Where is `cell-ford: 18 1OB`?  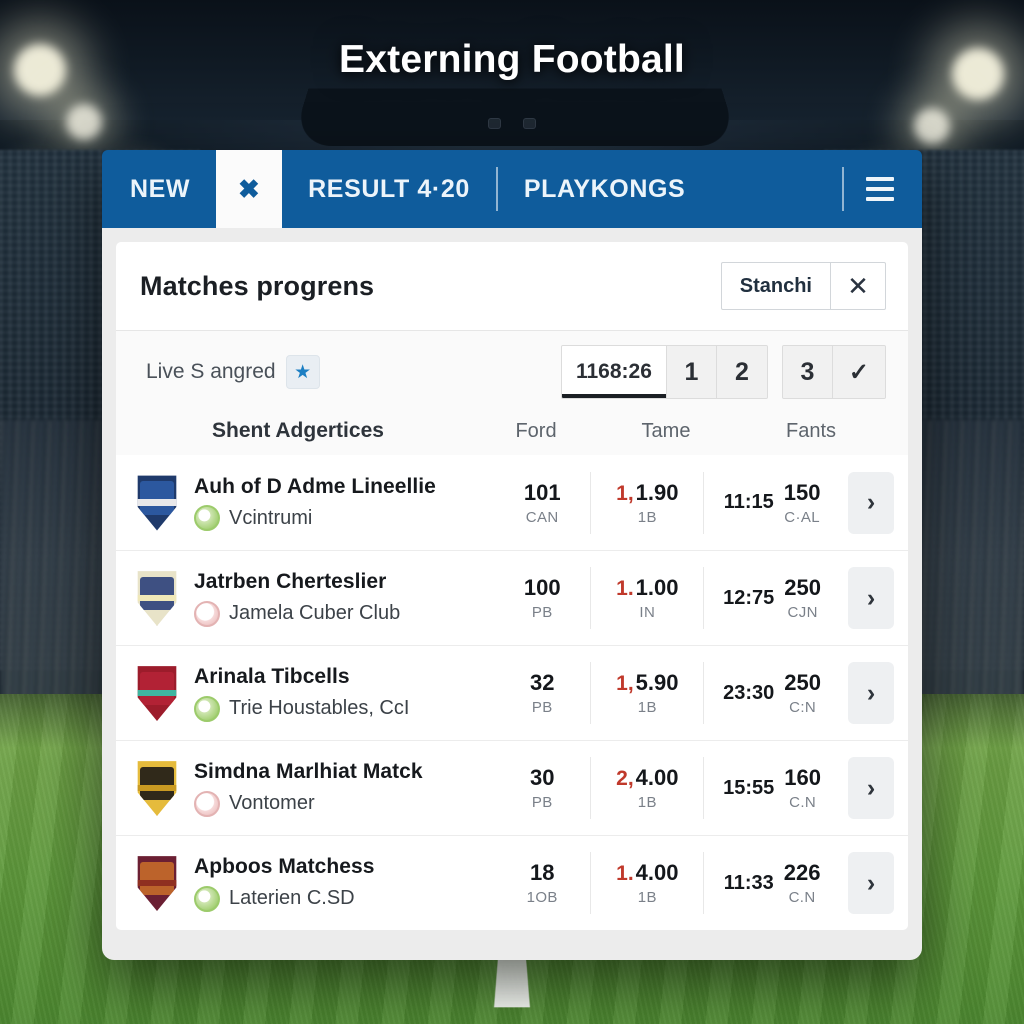
cell-ford: 18 1OB is located at coordinates (542, 883).